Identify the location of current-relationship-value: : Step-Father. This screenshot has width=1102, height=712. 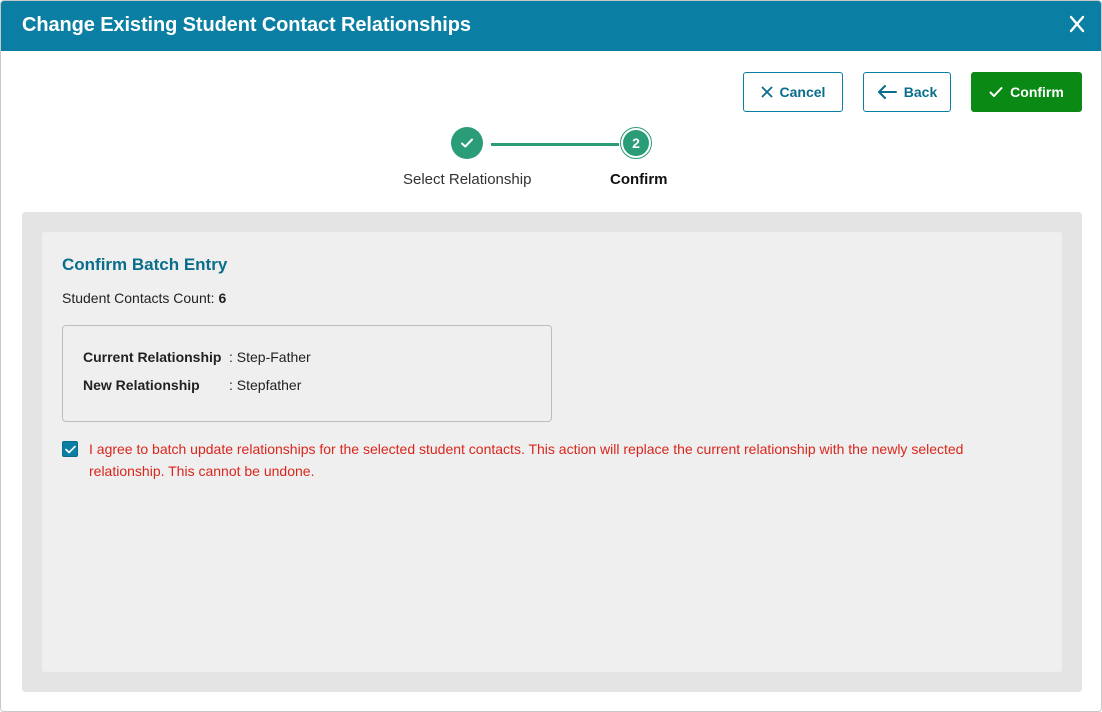
(270, 357).